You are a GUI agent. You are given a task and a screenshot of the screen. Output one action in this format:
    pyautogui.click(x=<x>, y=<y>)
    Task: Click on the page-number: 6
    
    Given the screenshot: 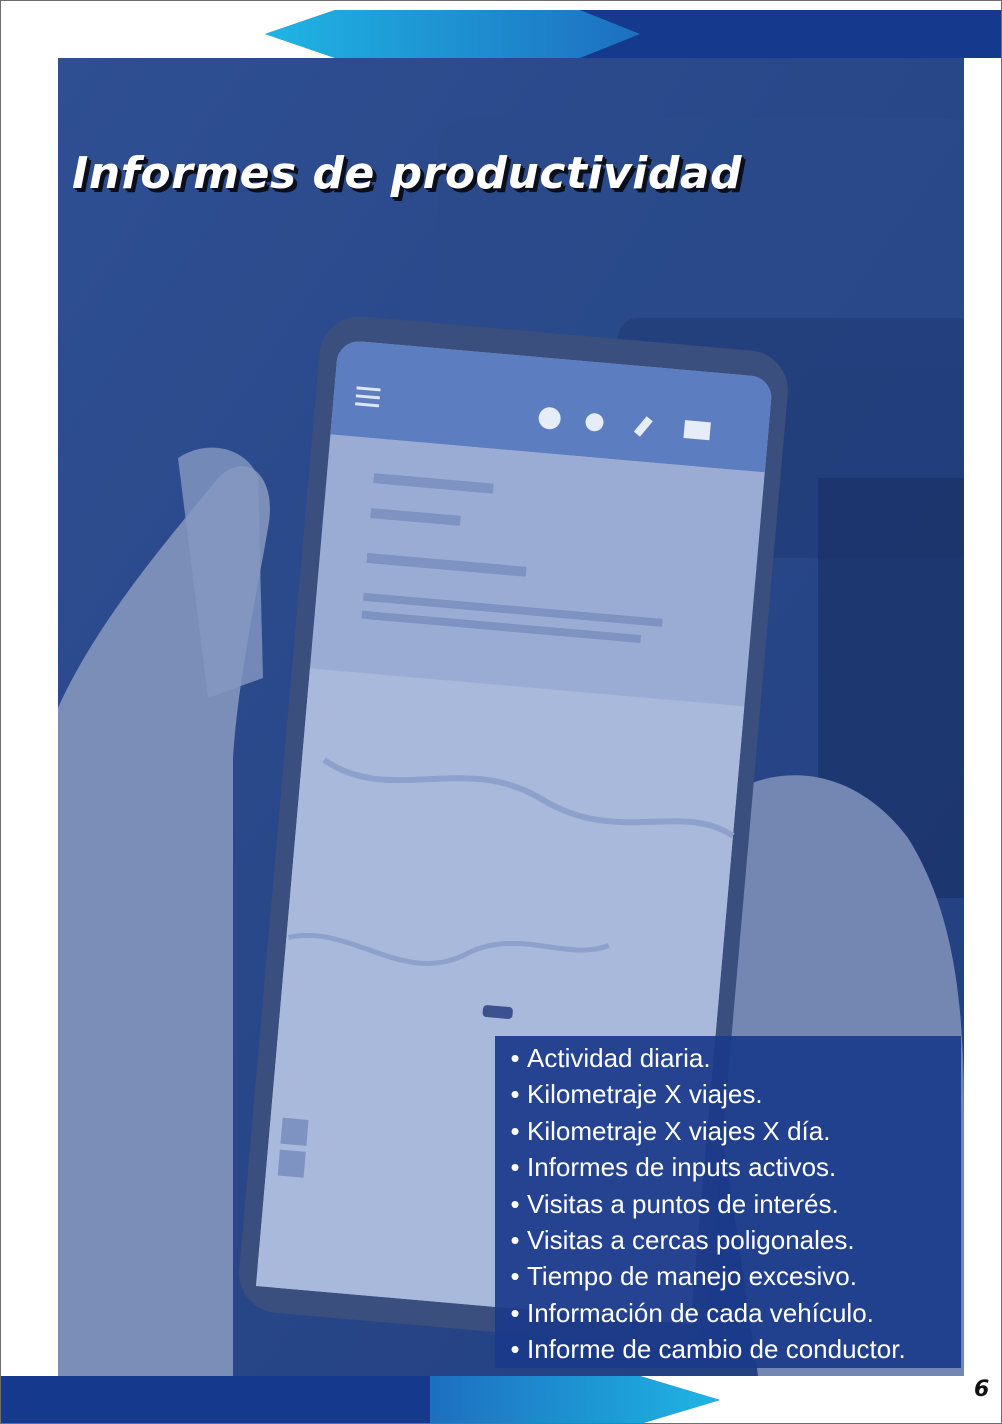 What is the action you would take?
    pyautogui.click(x=982, y=1389)
    